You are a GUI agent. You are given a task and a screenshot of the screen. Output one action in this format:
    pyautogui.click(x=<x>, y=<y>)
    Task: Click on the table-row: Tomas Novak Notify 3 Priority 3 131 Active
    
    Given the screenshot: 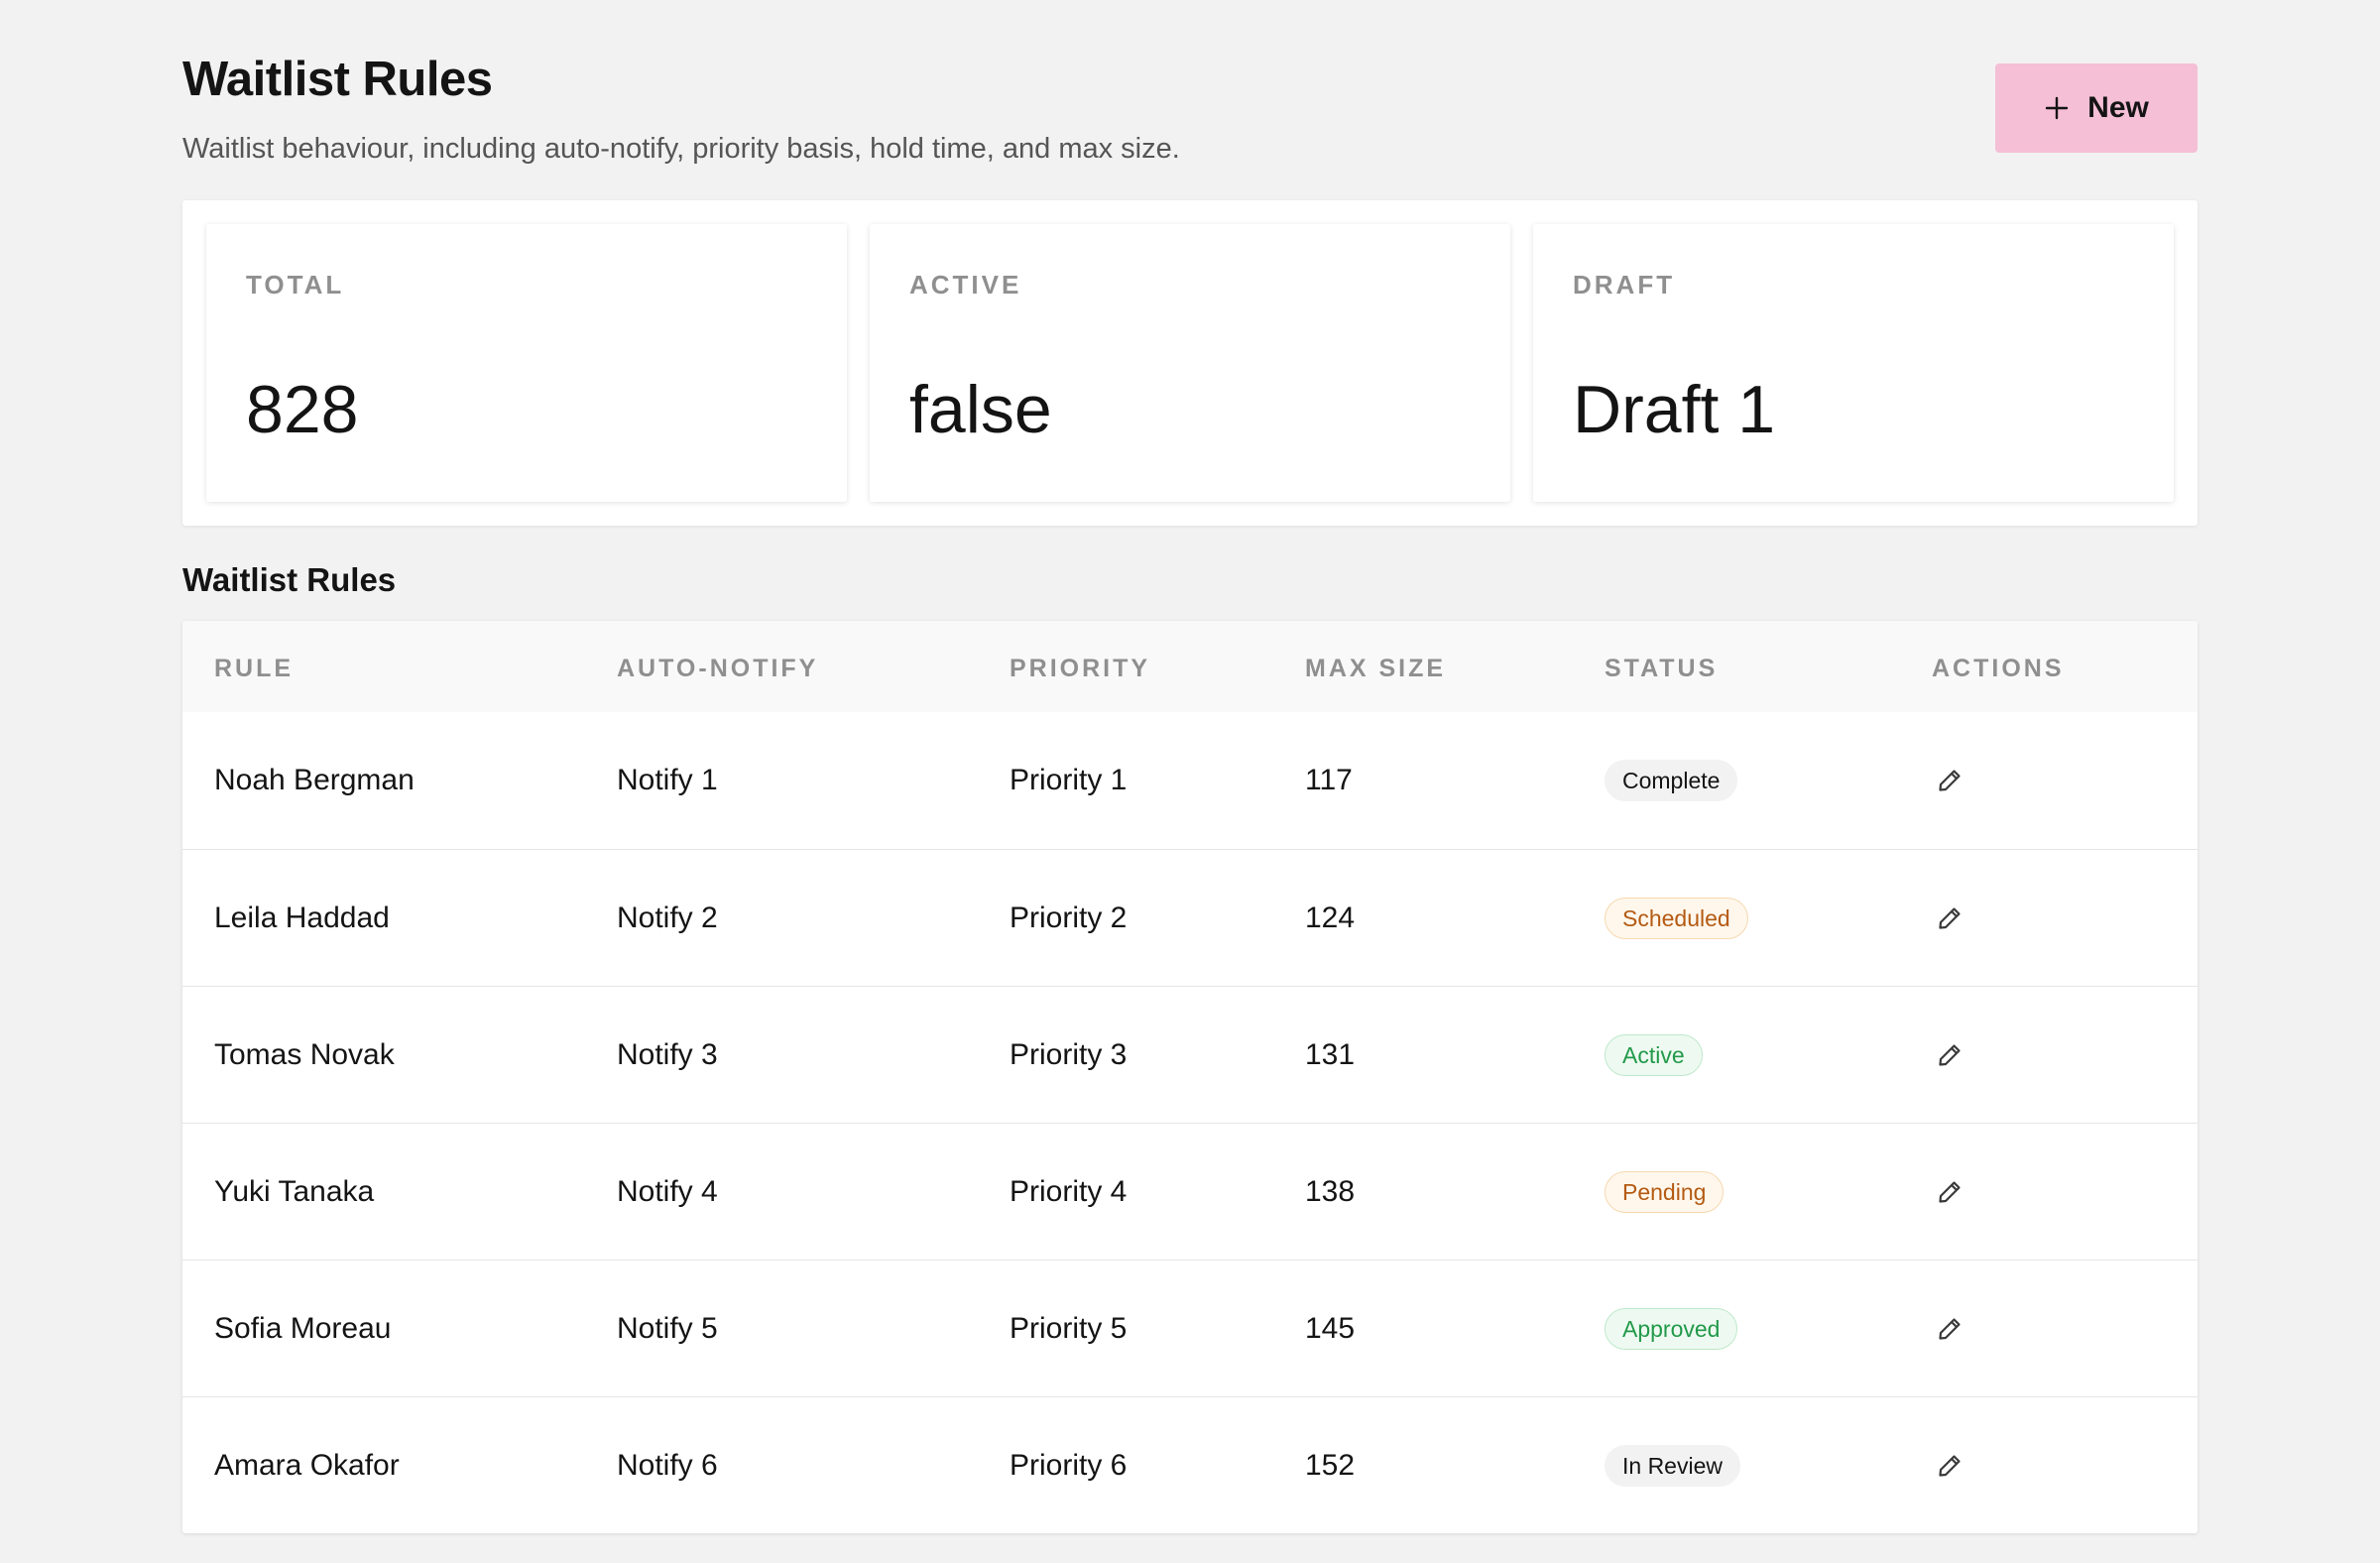 What is the action you would take?
    pyautogui.click(x=1190, y=1054)
    